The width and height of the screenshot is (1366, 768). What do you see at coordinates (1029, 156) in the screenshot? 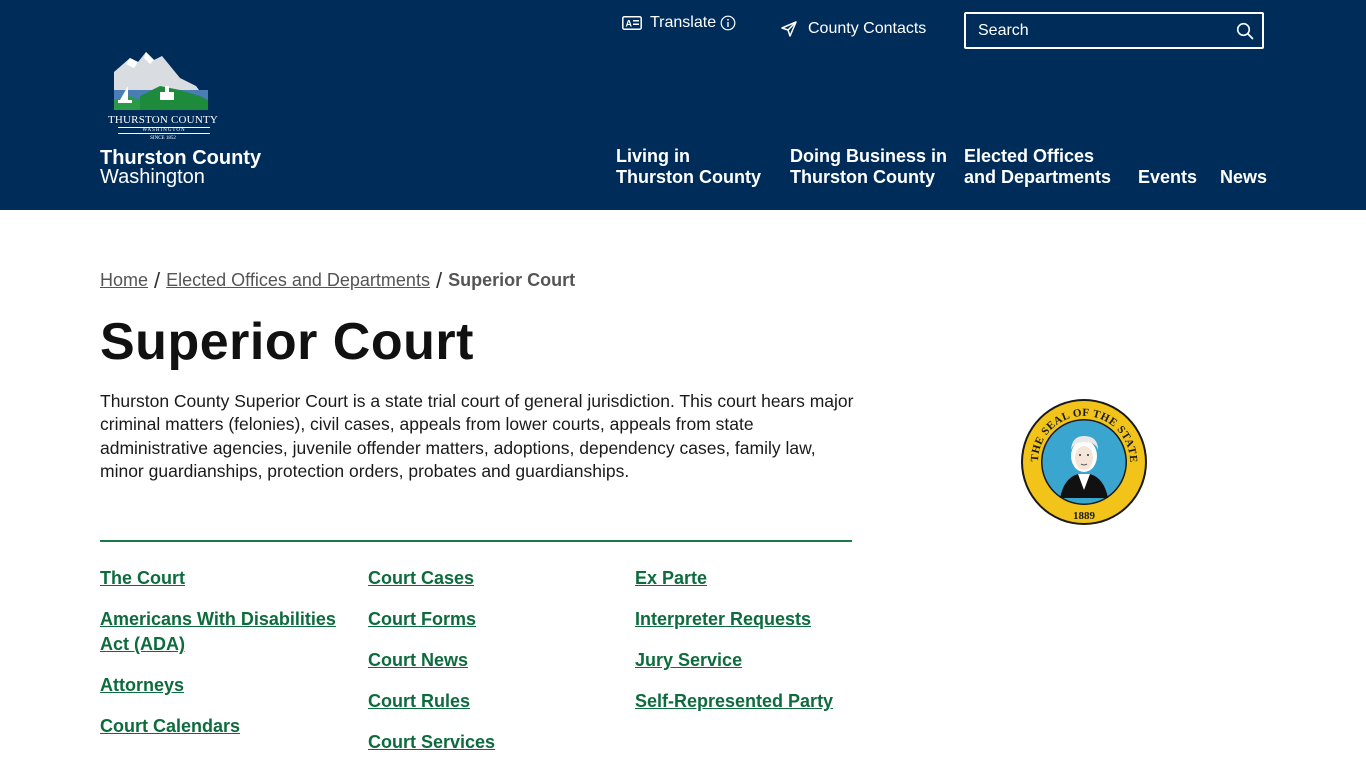
I see `nav-label-line1: Elected Offices` at bounding box center [1029, 156].